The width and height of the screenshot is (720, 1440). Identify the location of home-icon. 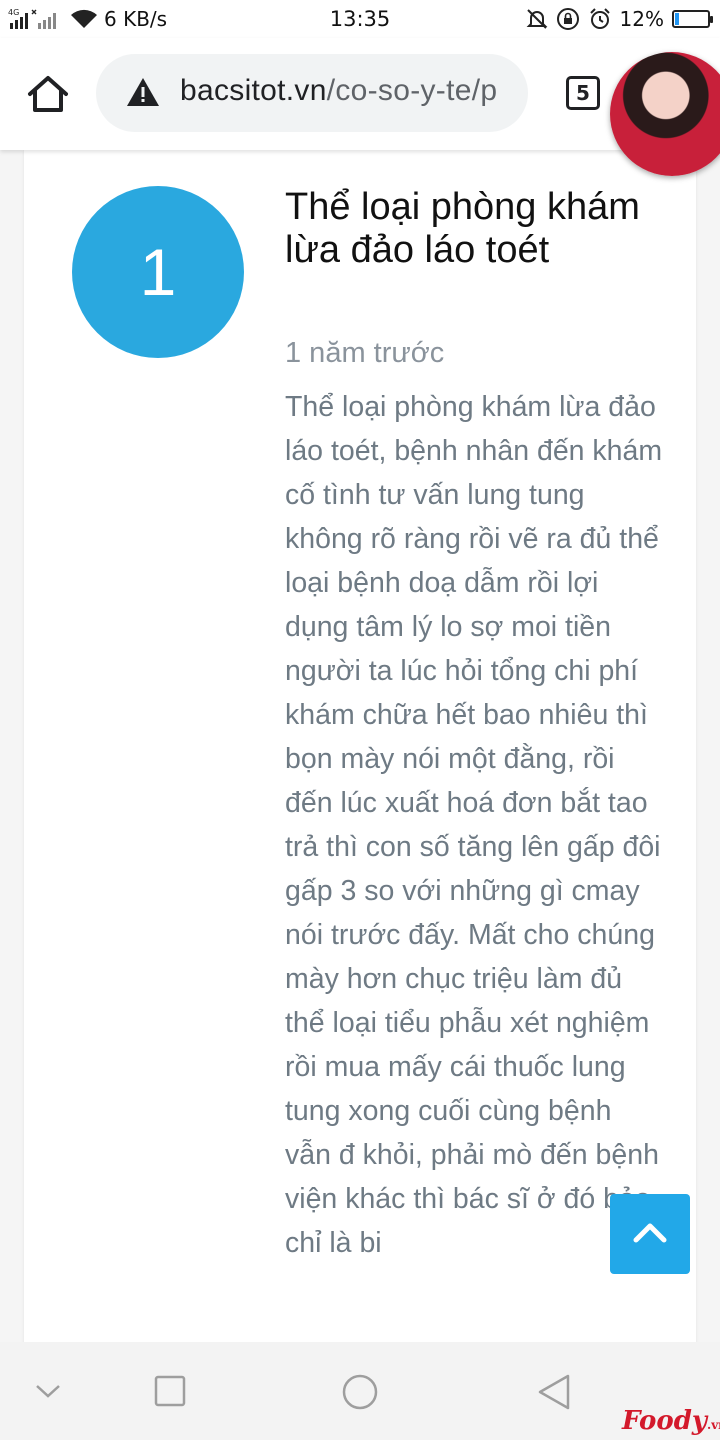
(48, 94).